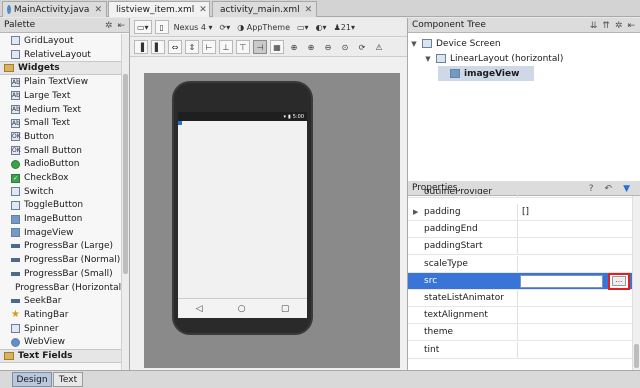 The height and width of the screenshot is (388, 640). Describe the element at coordinates (158, 47) in the screenshot. I see `align-center-icon: ▌` at that location.